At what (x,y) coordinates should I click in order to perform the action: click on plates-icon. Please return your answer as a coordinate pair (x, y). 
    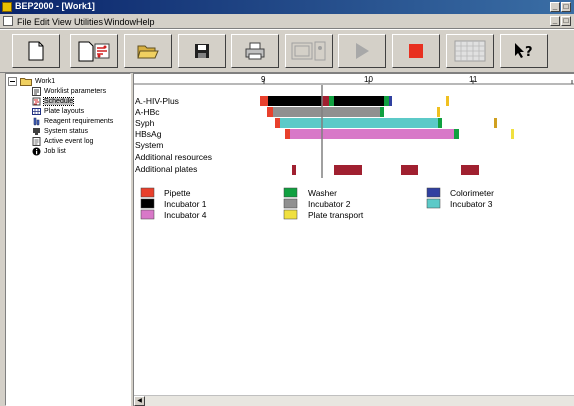
    Looking at the image, I should click on (308, 51).